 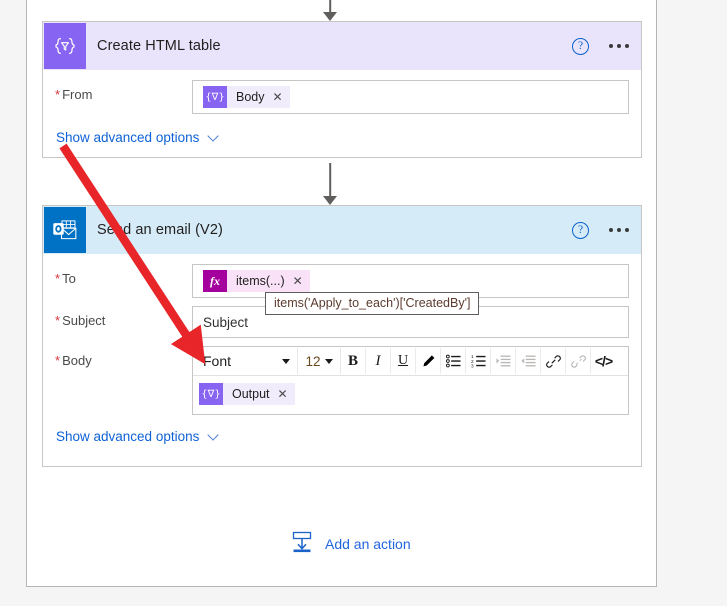 I want to click on token-chip-label: items(...), so click(x=260, y=281).